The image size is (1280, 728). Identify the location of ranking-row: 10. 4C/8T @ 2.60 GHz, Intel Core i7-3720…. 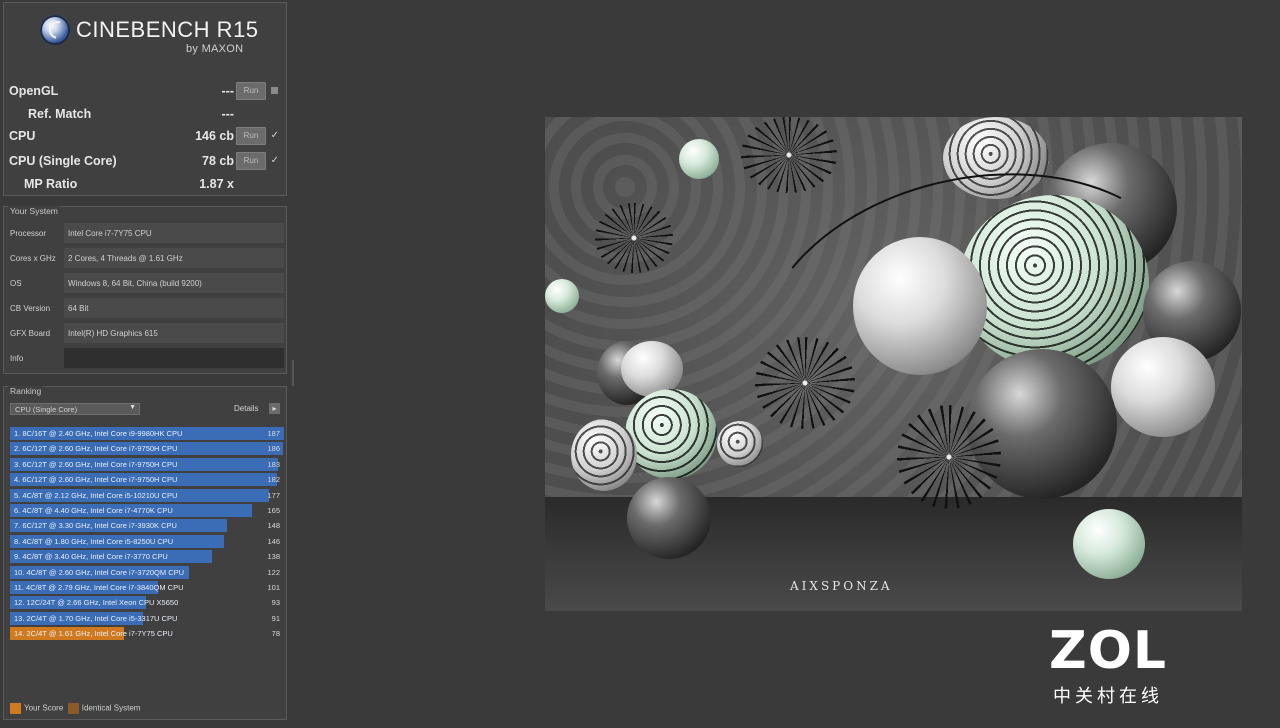
(147, 572).